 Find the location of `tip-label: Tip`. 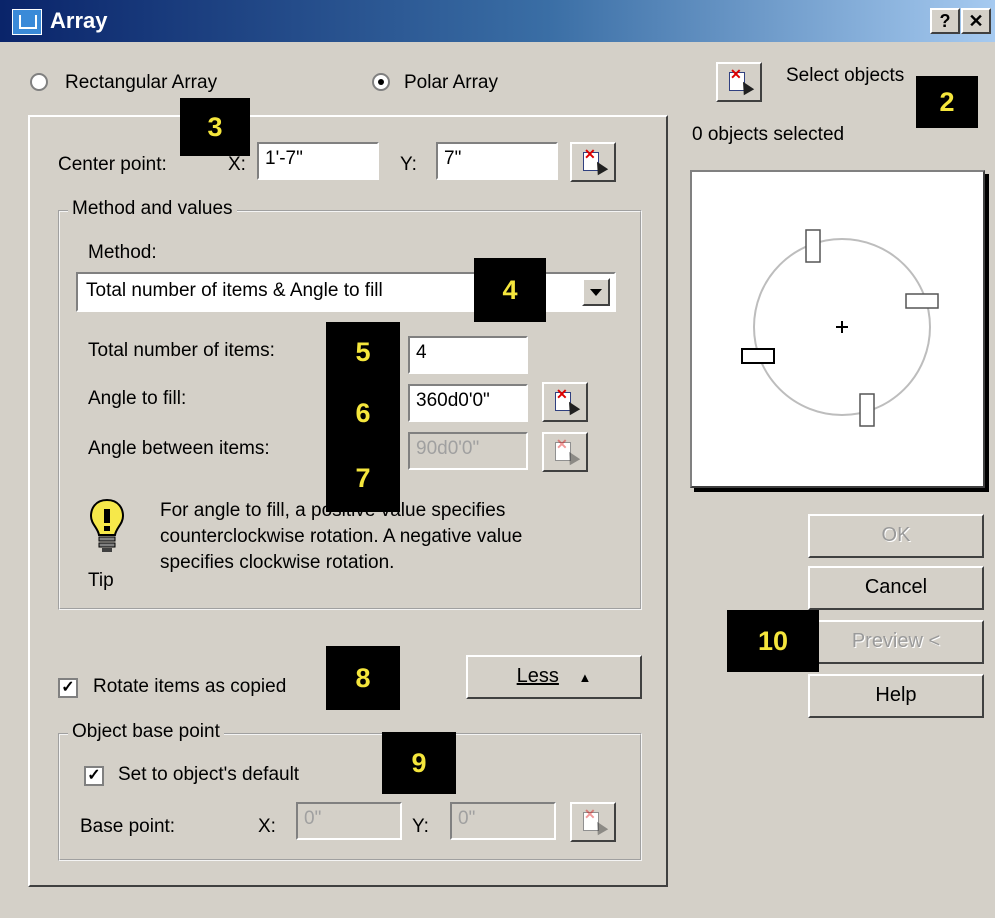

tip-label: Tip is located at coordinates (101, 580).